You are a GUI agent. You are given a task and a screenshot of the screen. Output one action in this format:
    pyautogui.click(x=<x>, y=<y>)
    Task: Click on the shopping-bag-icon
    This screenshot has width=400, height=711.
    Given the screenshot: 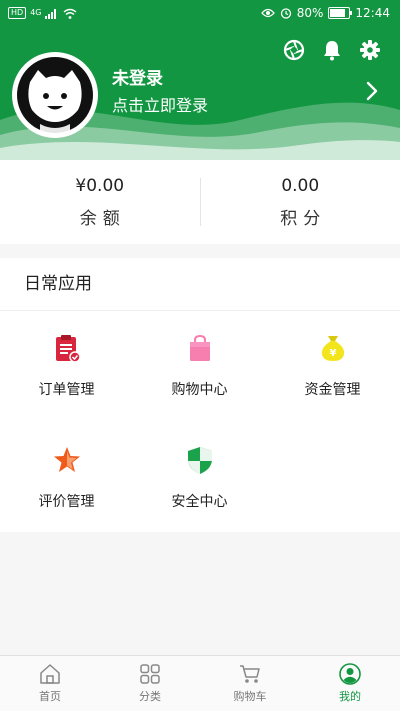 What is the action you would take?
    pyautogui.click(x=200, y=348)
    